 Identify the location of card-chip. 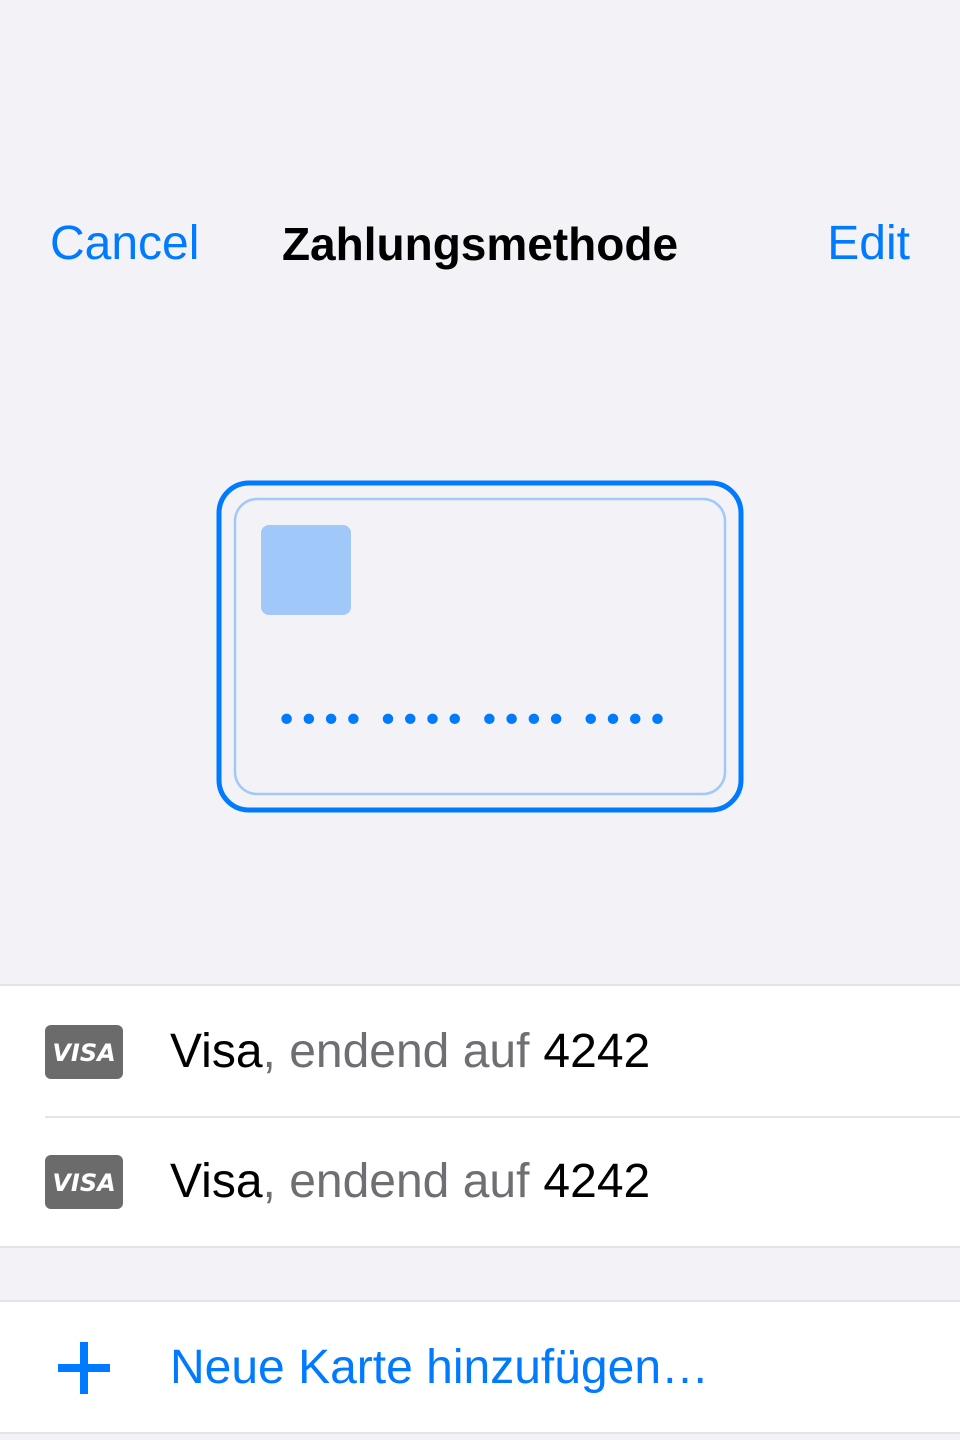
(306, 570).